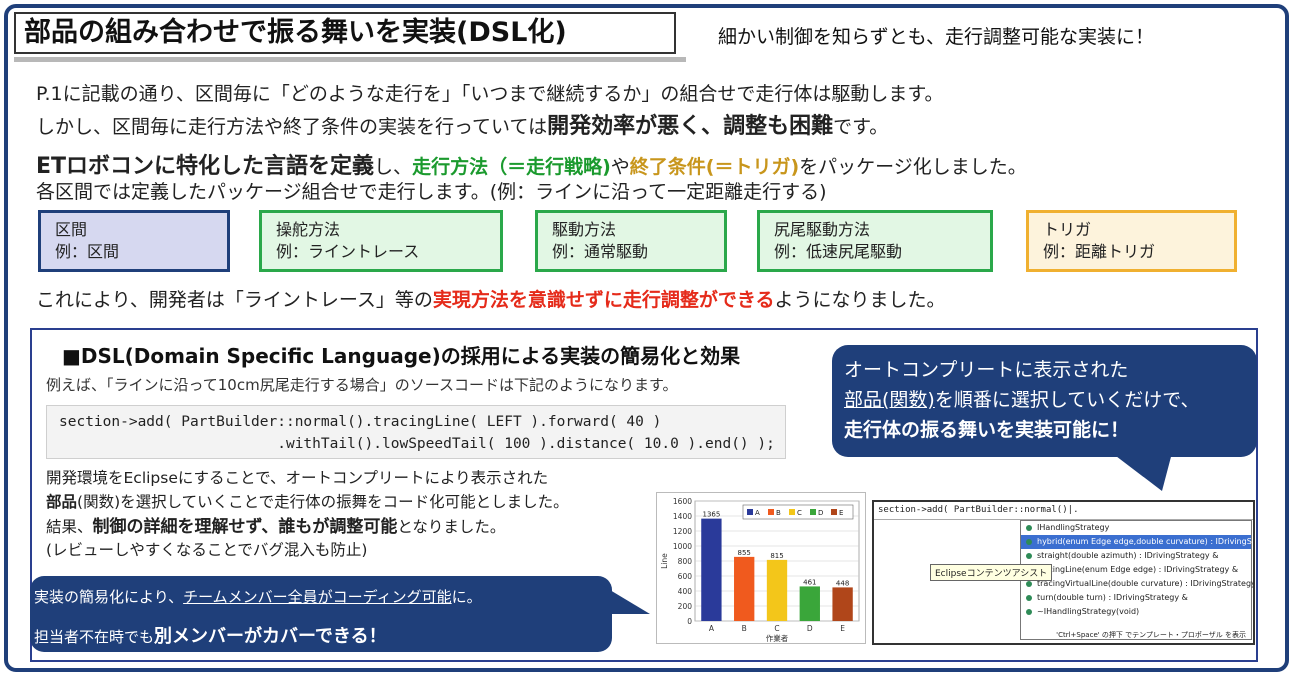 Image resolution: width=1297 pixels, height=680 pixels. I want to click on chart-data-label: 1365, so click(711, 515).